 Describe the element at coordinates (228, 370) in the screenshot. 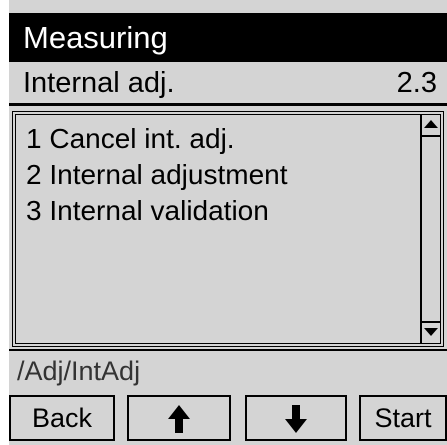

I see `navigation-path: /Adj/IntAdj` at that location.